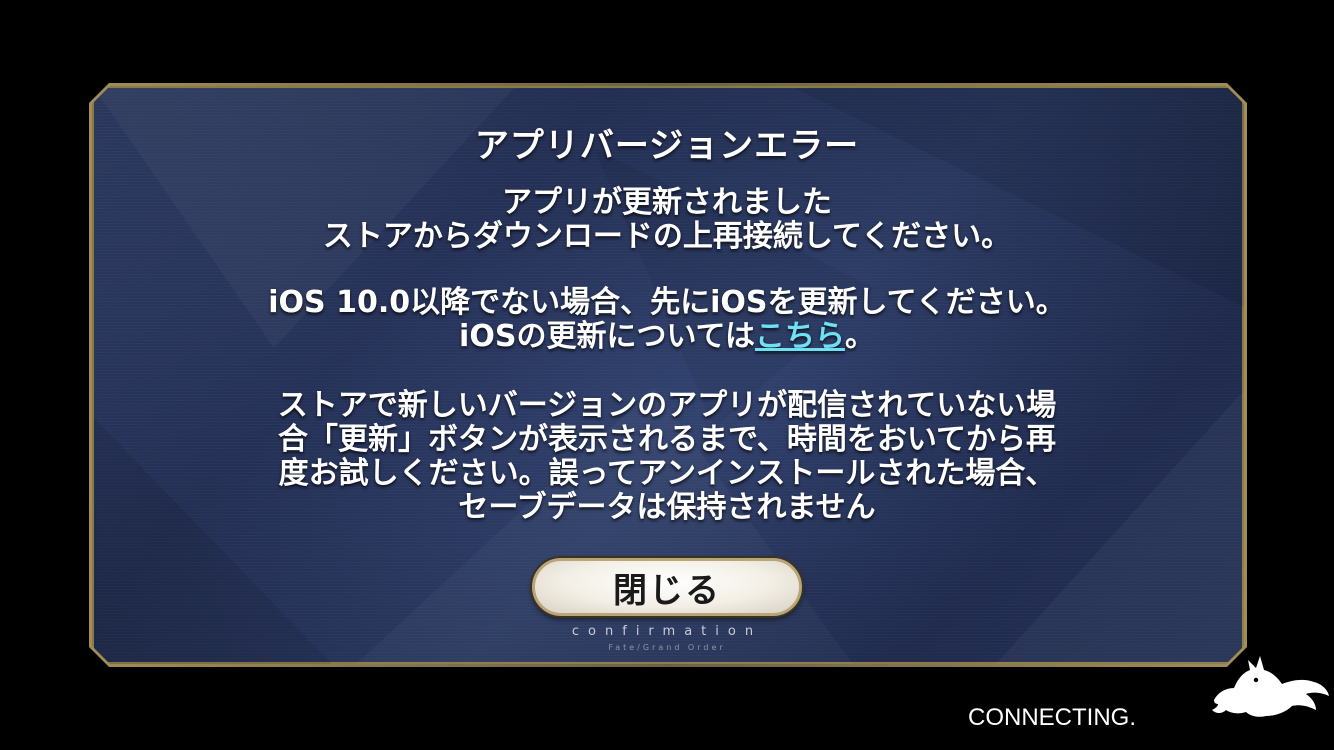  I want to click on store-warning-line-3: 度お試しください。誤ってアンインストールされた場合、, so click(667, 473).